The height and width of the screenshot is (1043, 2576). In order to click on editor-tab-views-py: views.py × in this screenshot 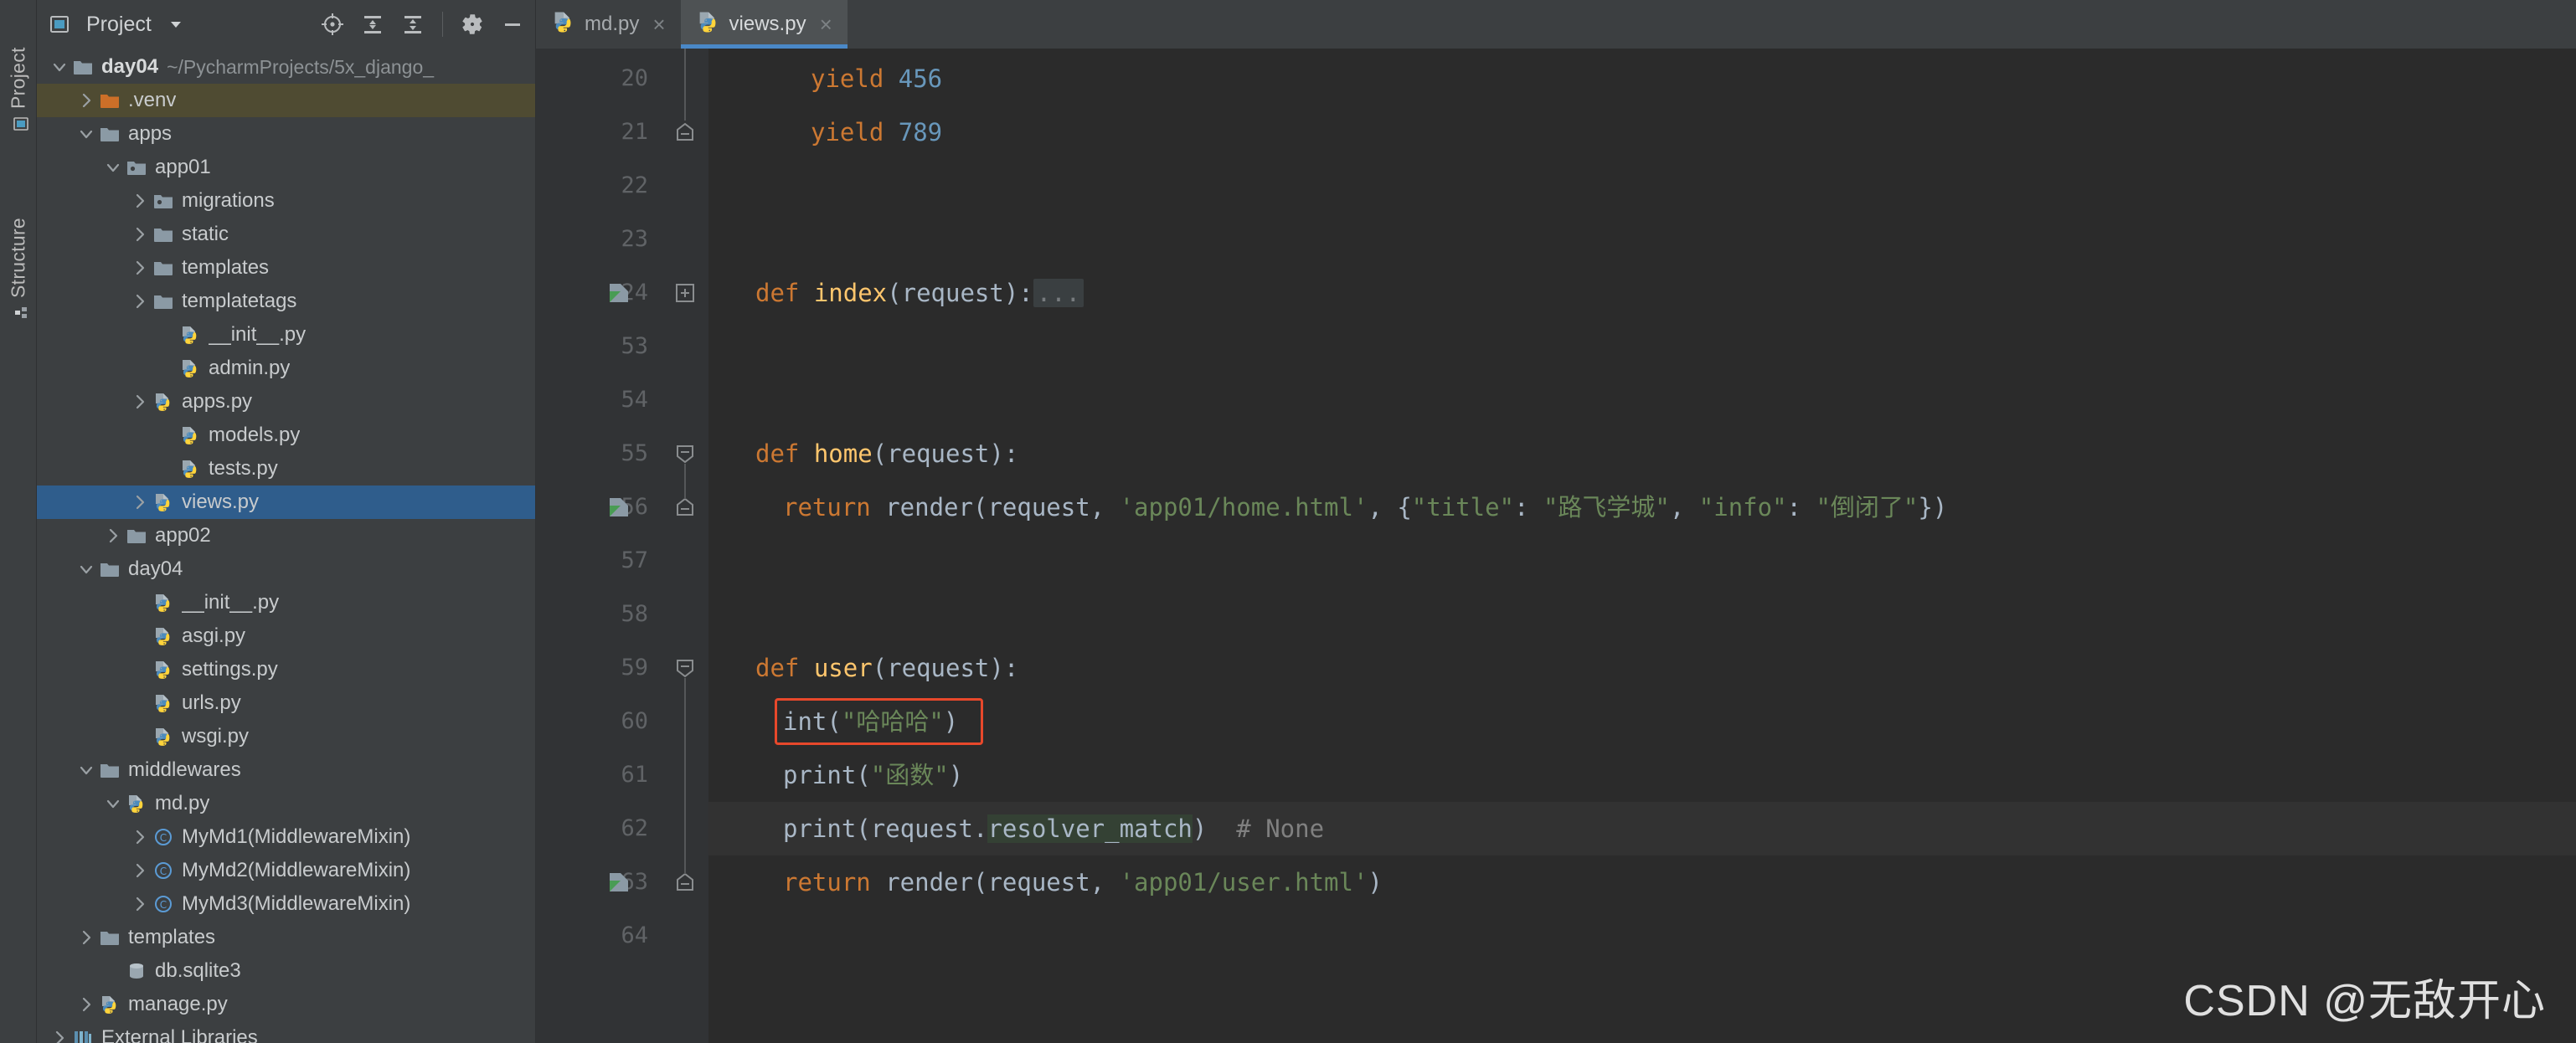, I will do `click(764, 24)`.